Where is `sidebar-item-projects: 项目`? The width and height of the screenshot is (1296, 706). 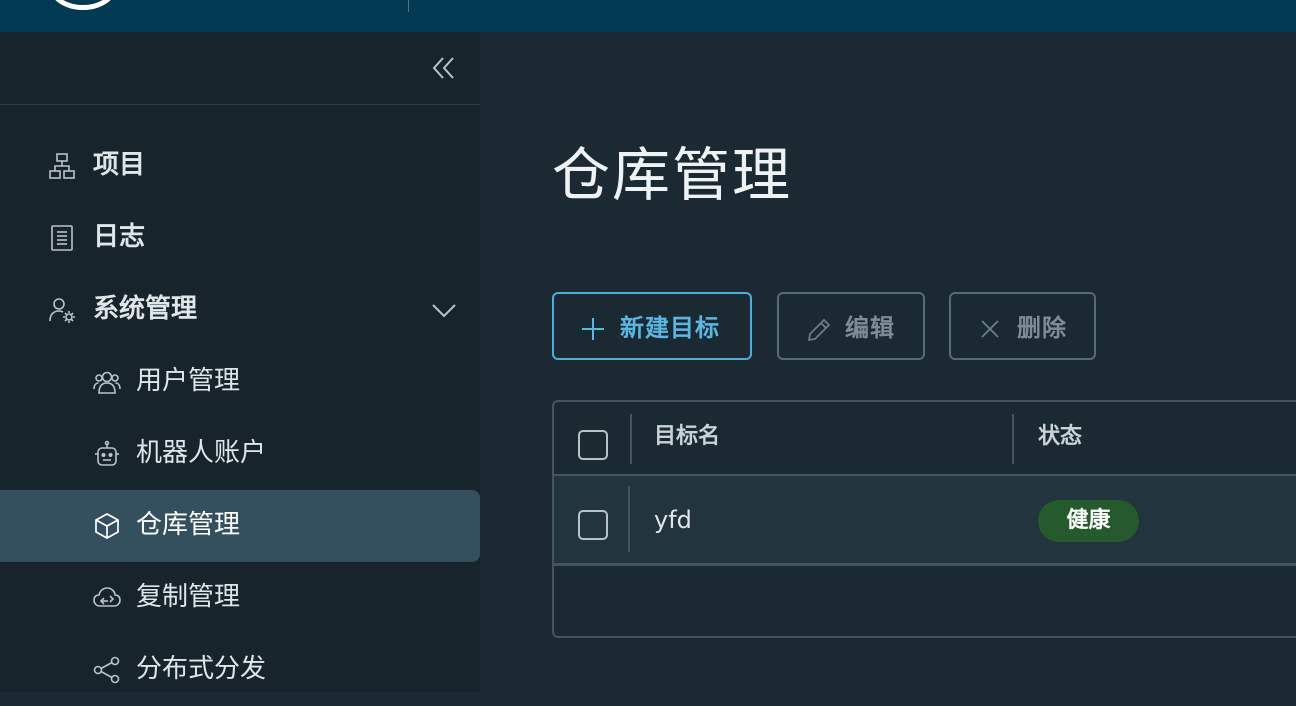 sidebar-item-projects: 项目 is located at coordinates (240, 166).